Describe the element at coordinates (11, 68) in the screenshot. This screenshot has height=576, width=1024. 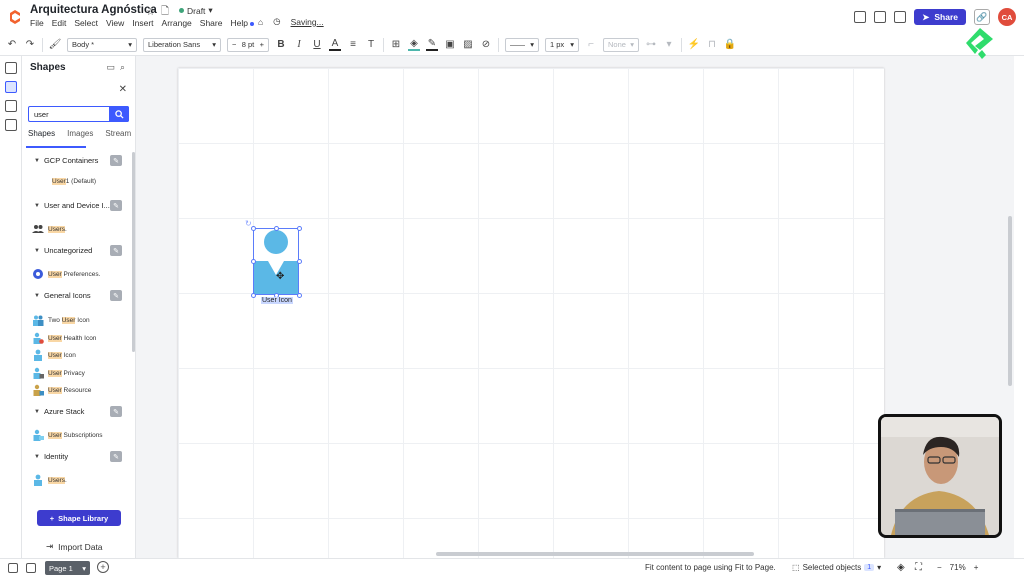
I see `pages-icon` at that location.